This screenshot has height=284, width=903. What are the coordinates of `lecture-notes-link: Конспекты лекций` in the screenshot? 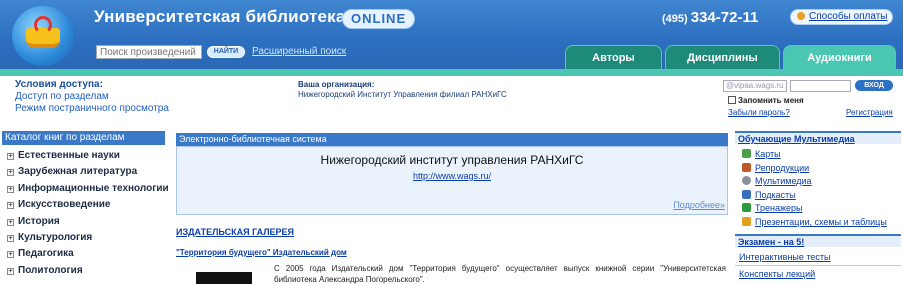 It's located at (777, 274).